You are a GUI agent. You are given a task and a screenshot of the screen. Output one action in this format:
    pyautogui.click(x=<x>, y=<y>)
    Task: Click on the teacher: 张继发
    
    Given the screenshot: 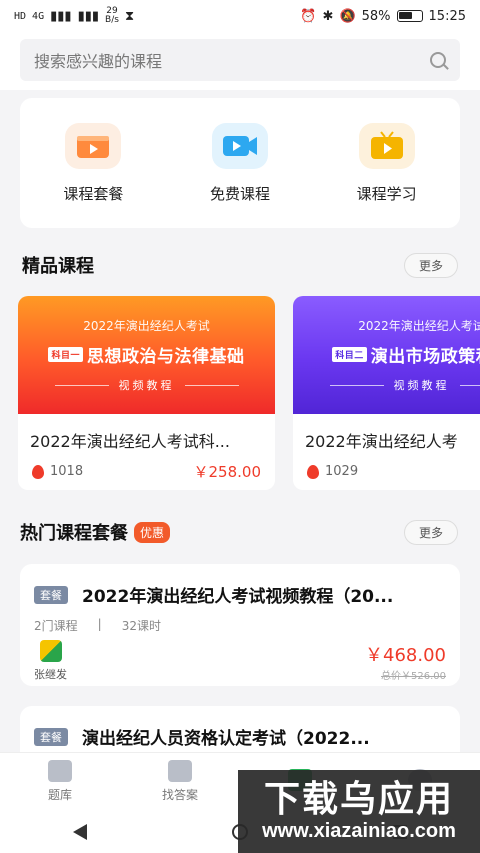 What is the action you would take?
    pyautogui.click(x=50, y=661)
    